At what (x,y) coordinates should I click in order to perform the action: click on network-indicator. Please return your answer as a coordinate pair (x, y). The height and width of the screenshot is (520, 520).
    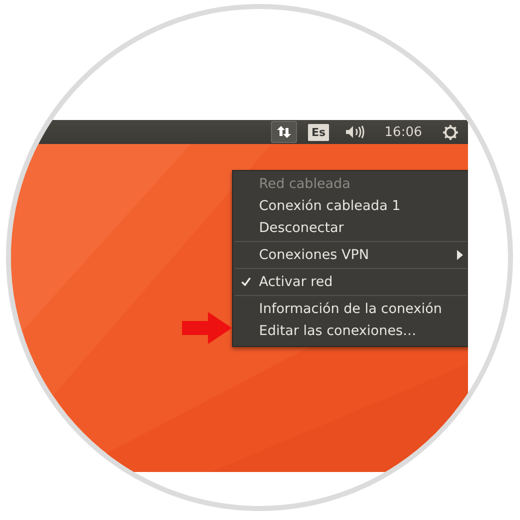
    Looking at the image, I should click on (284, 132).